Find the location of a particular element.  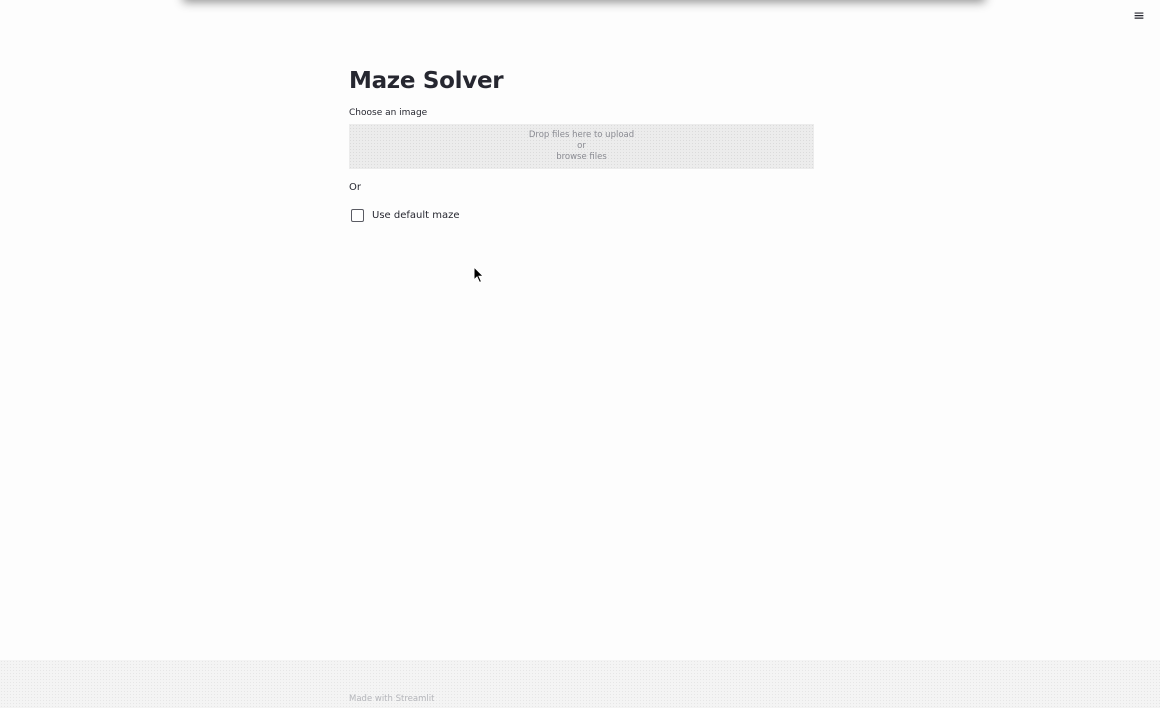

file-uploader-label: Choose an image is located at coordinates (388, 113).